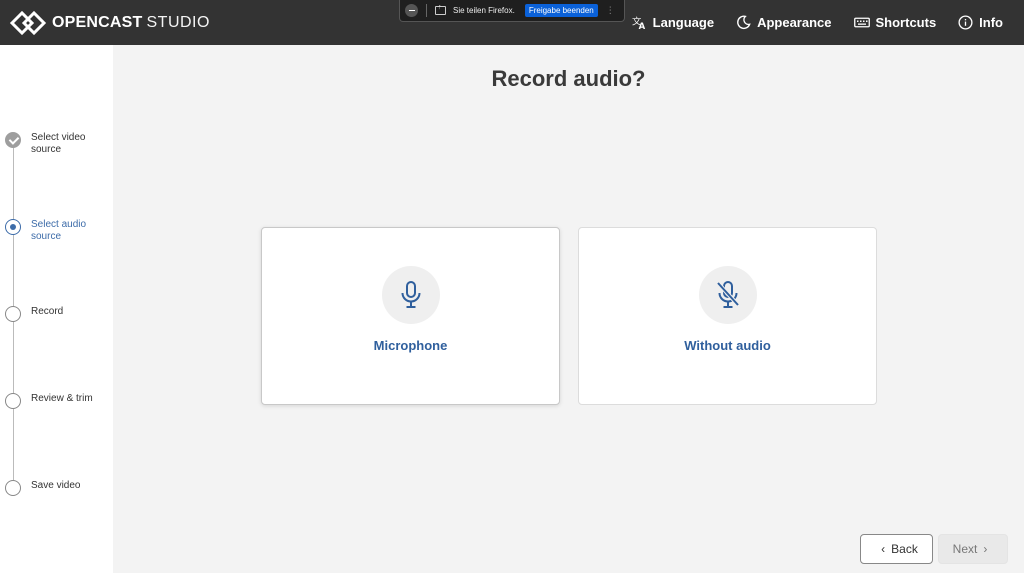  I want to click on screen-share-icon, so click(440, 9).